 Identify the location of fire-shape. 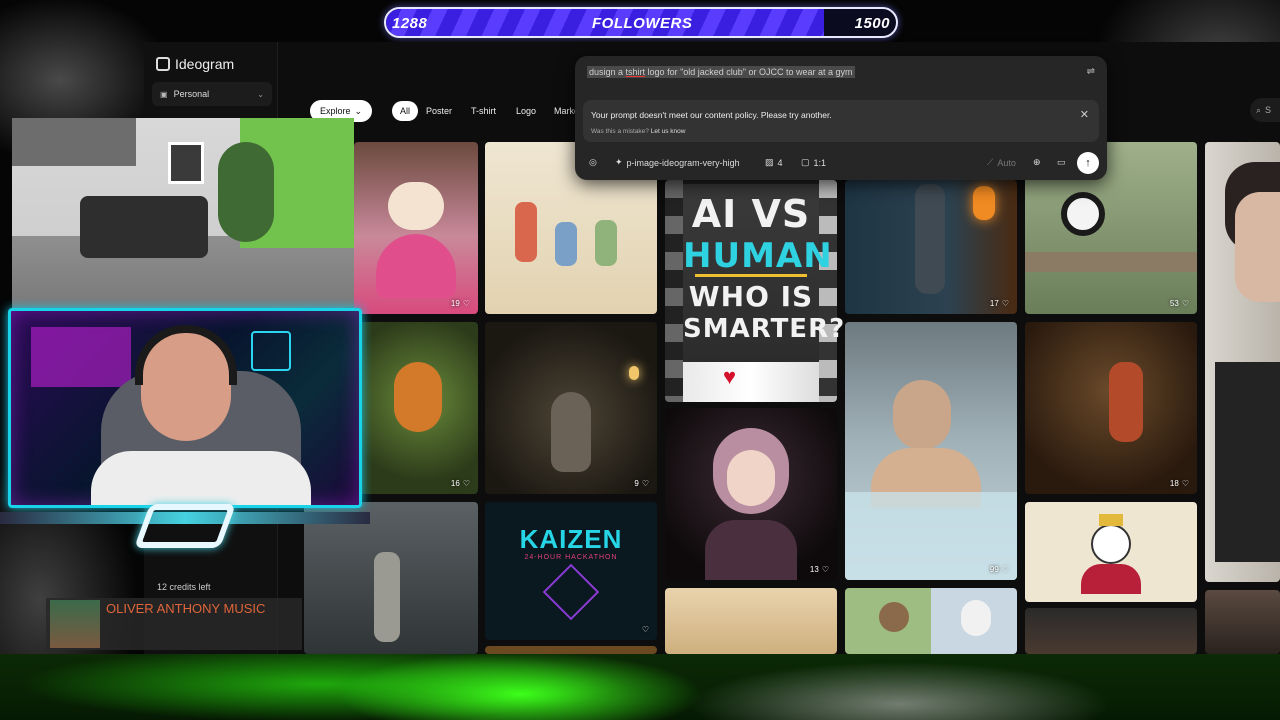
(984, 203).